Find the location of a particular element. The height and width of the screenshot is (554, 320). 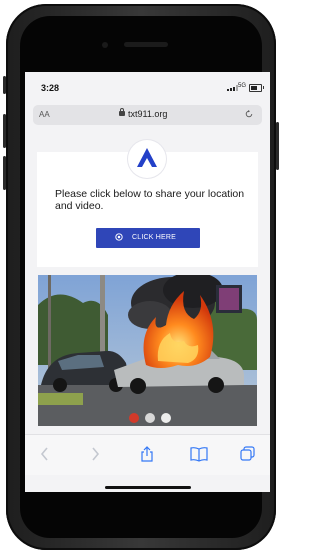

page-domain: txt911.org is located at coordinates (147, 114).